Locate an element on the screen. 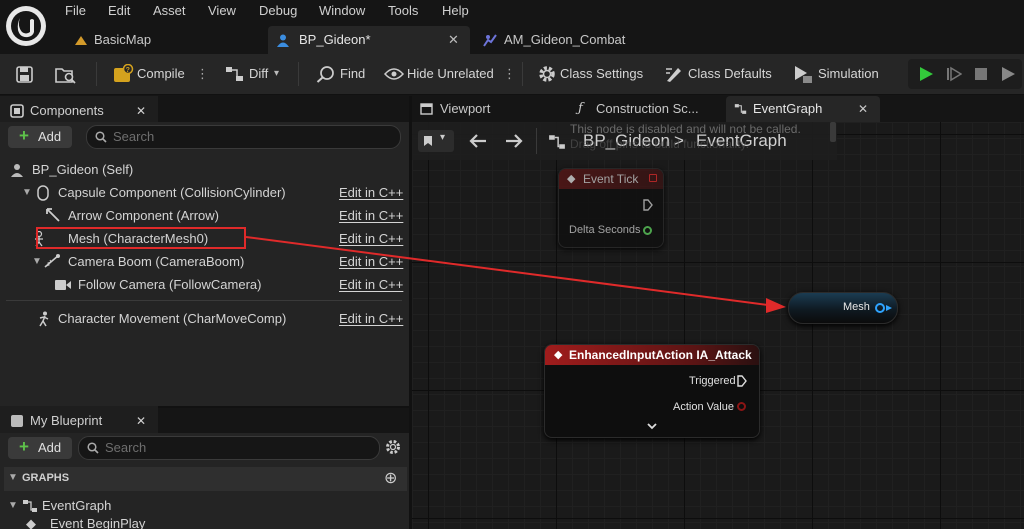 This screenshot has width=1024, height=529. menu-debug: Debug is located at coordinates (278, 10).